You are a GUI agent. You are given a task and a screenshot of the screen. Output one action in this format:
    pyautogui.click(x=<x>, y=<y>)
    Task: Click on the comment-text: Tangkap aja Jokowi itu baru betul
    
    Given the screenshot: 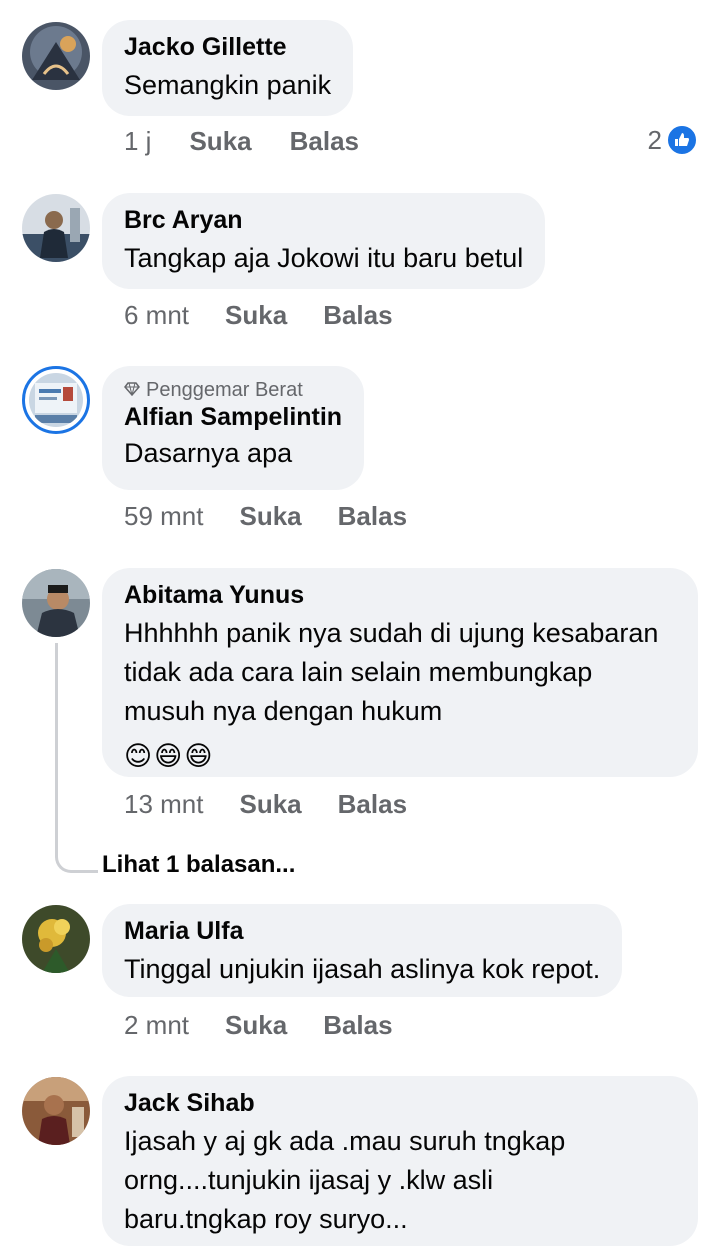 What is the action you would take?
    pyautogui.click(x=324, y=258)
    